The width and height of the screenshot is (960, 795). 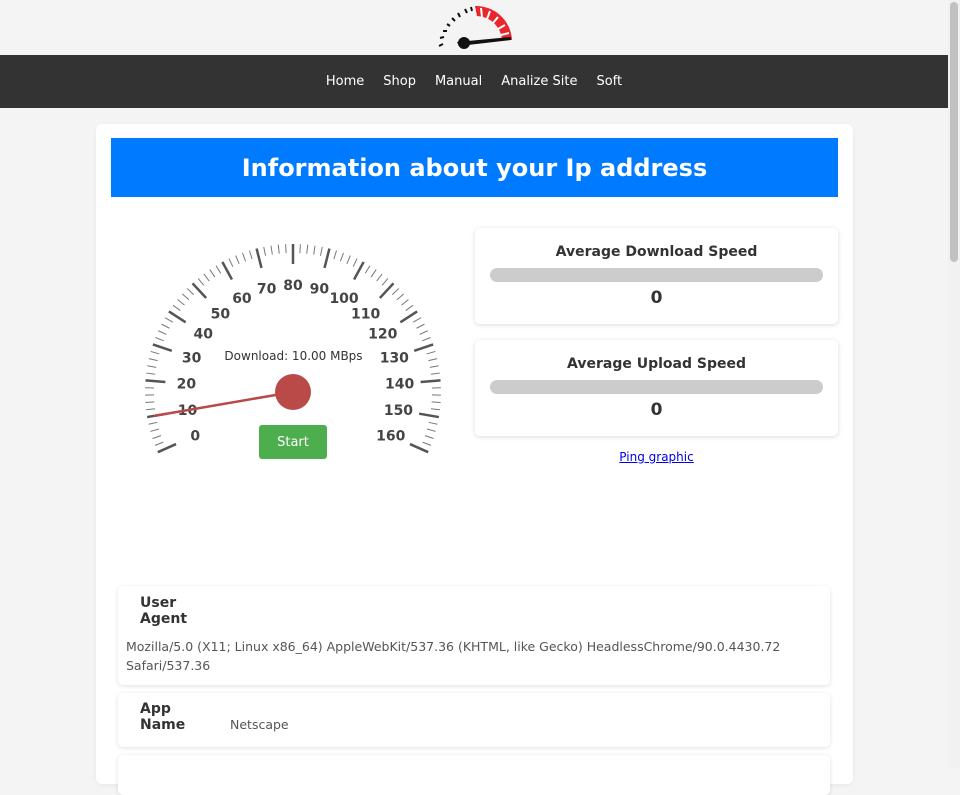 What do you see at coordinates (474, 720) in the screenshot?
I see `app-name-card: App Name Netscape` at bounding box center [474, 720].